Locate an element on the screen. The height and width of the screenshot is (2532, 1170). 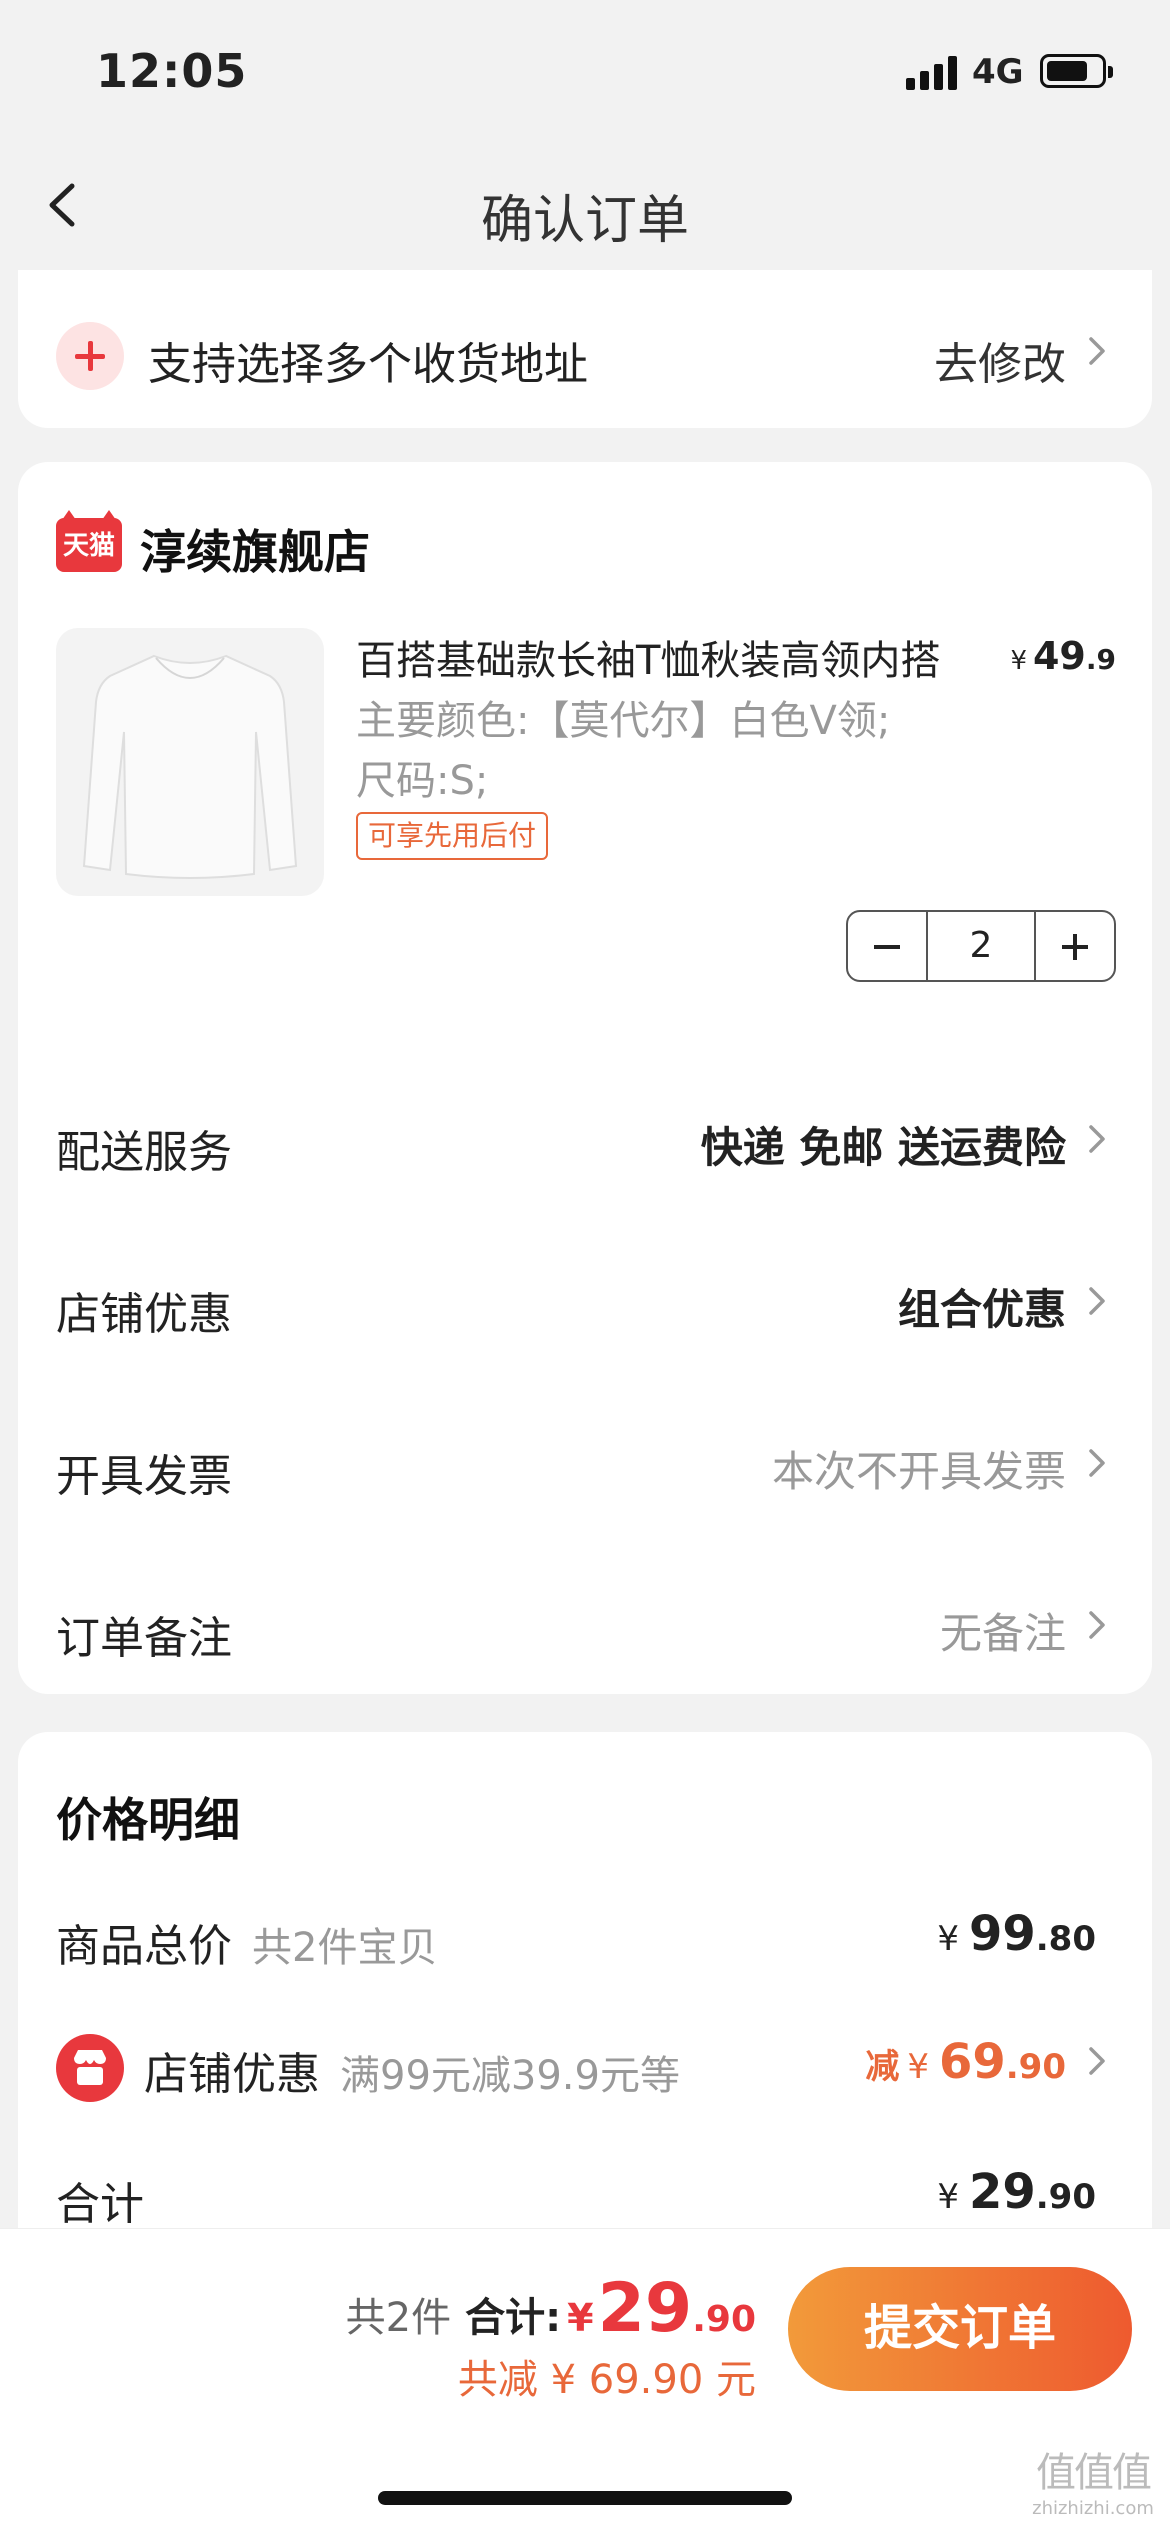
address-edit-link: 去修改 is located at coordinates (1000, 360).